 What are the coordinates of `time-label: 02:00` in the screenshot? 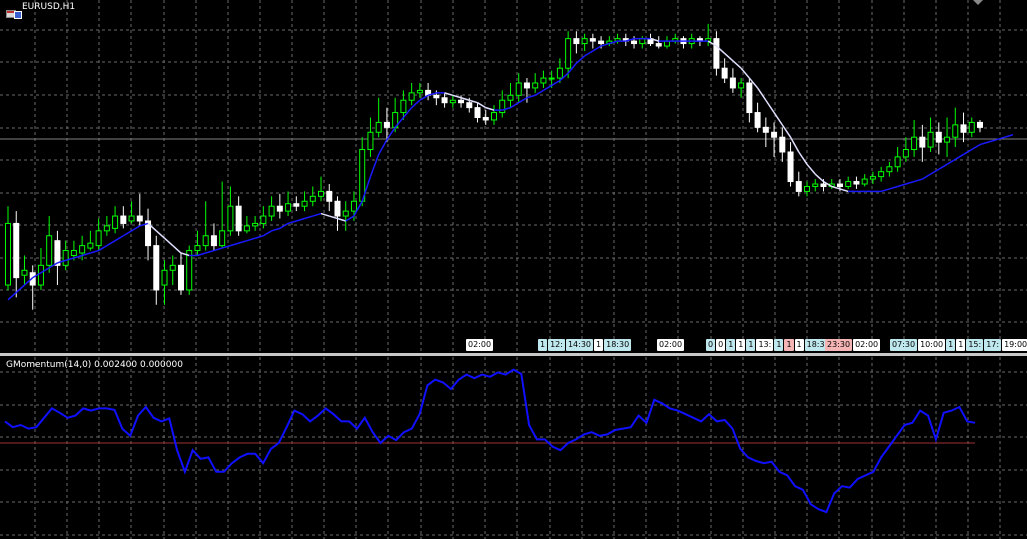 It's located at (671, 345).